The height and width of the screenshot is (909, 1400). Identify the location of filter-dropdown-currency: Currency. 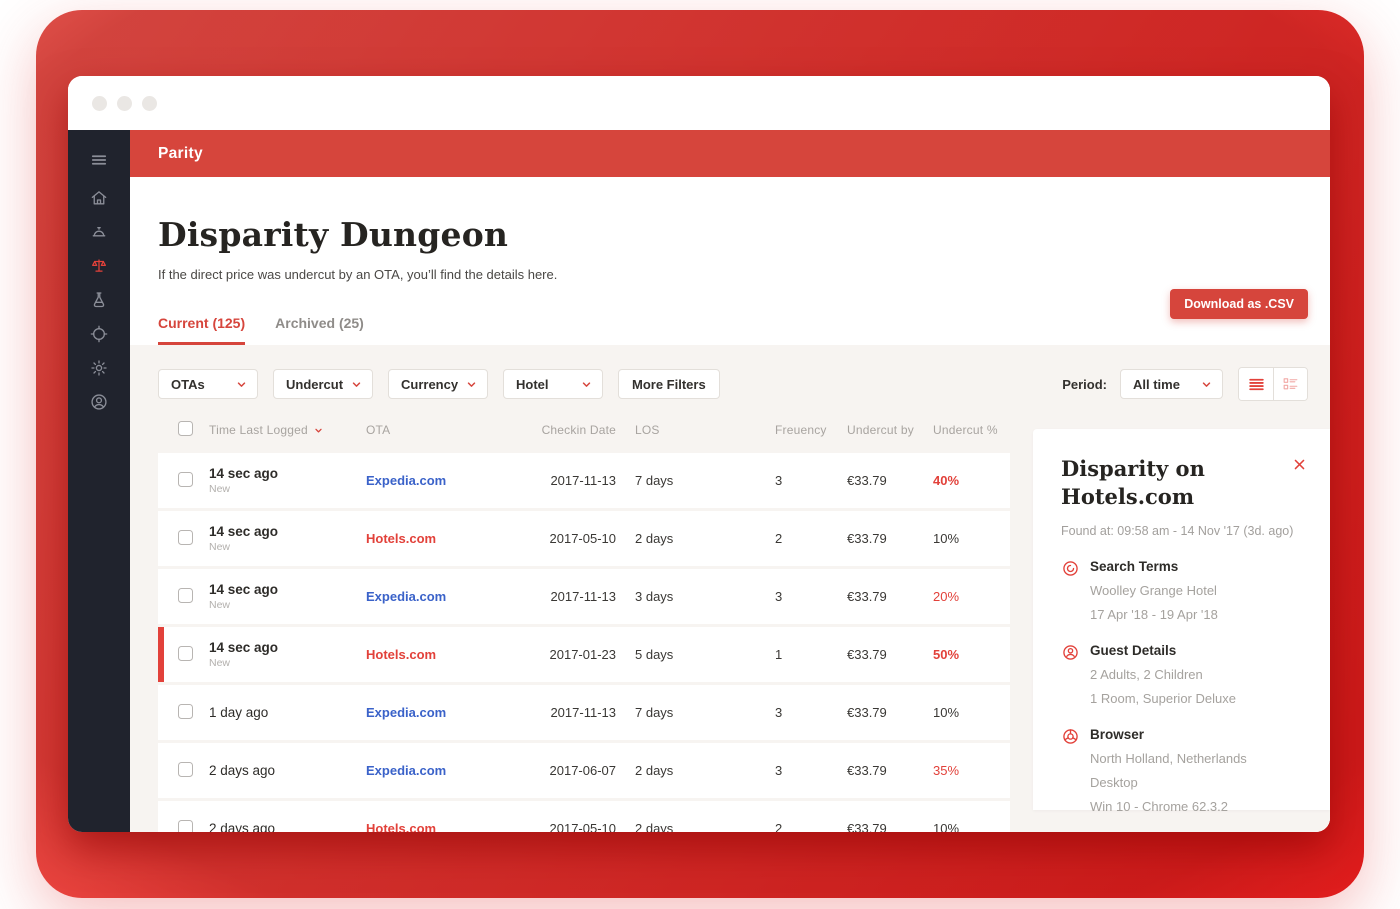
(438, 384).